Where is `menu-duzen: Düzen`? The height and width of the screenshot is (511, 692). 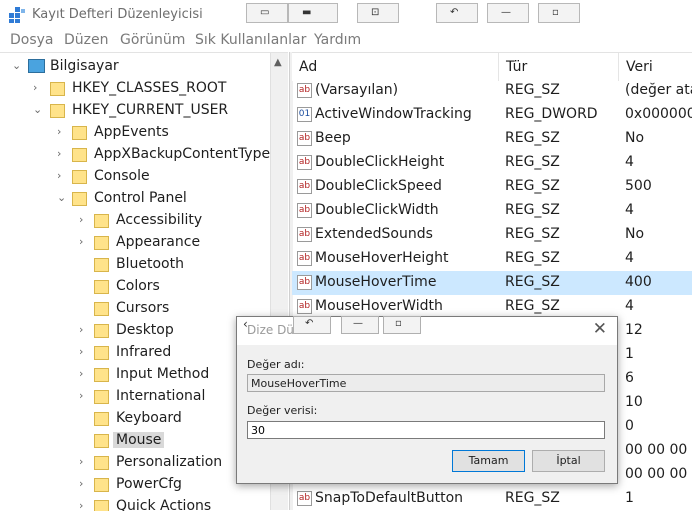 menu-duzen: Düzen is located at coordinates (86, 40).